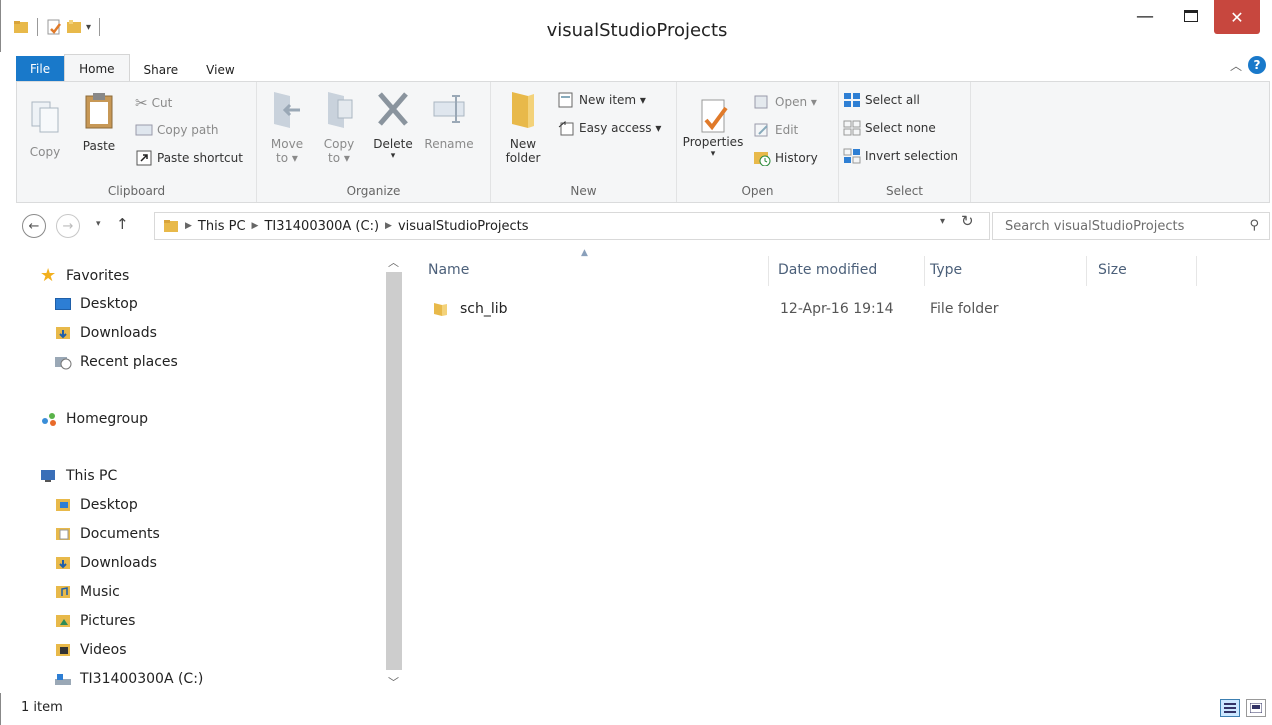  What do you see at coordinates (105, 563) in the screenshot?
I see `nav-pc-downloads: Downloads` at bounding box center [105, 563].